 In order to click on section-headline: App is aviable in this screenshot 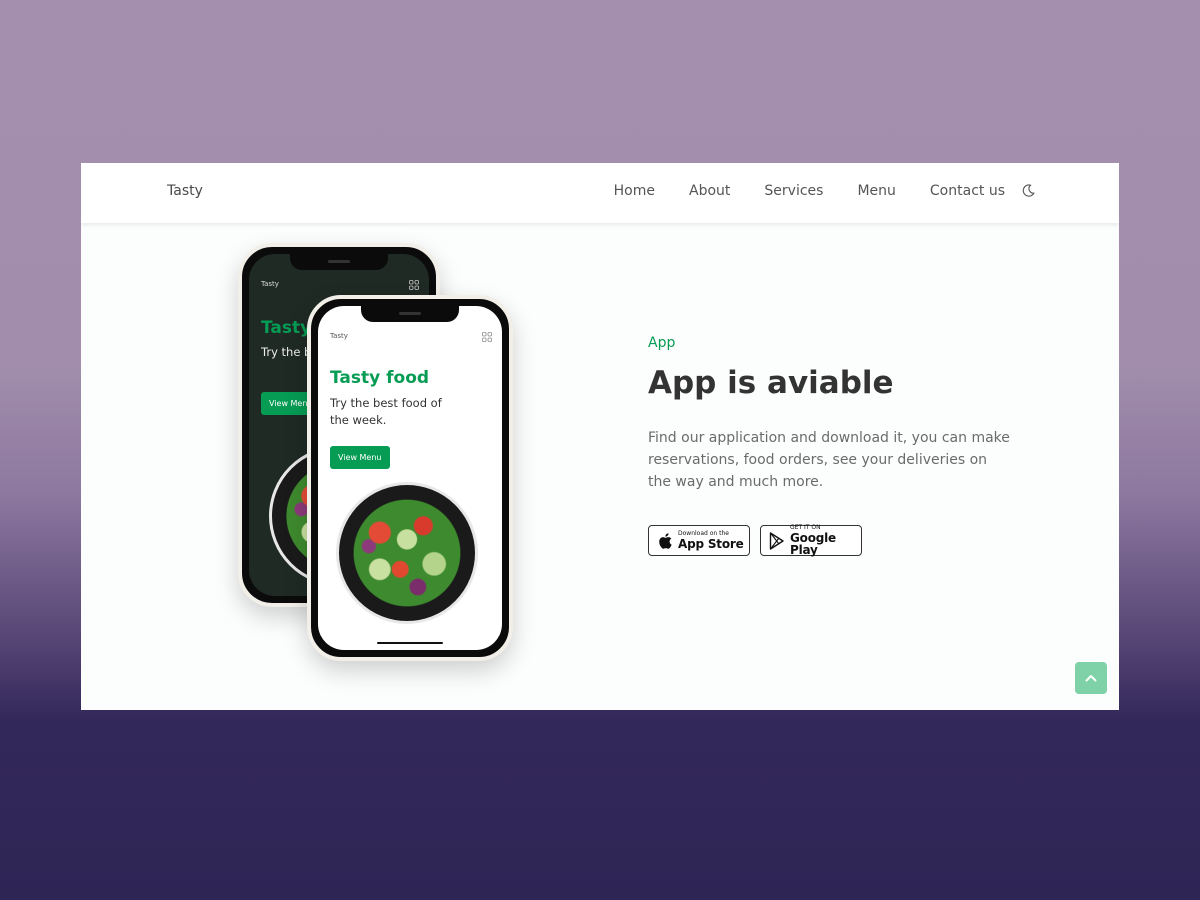, I will do `click(771, 383)`.